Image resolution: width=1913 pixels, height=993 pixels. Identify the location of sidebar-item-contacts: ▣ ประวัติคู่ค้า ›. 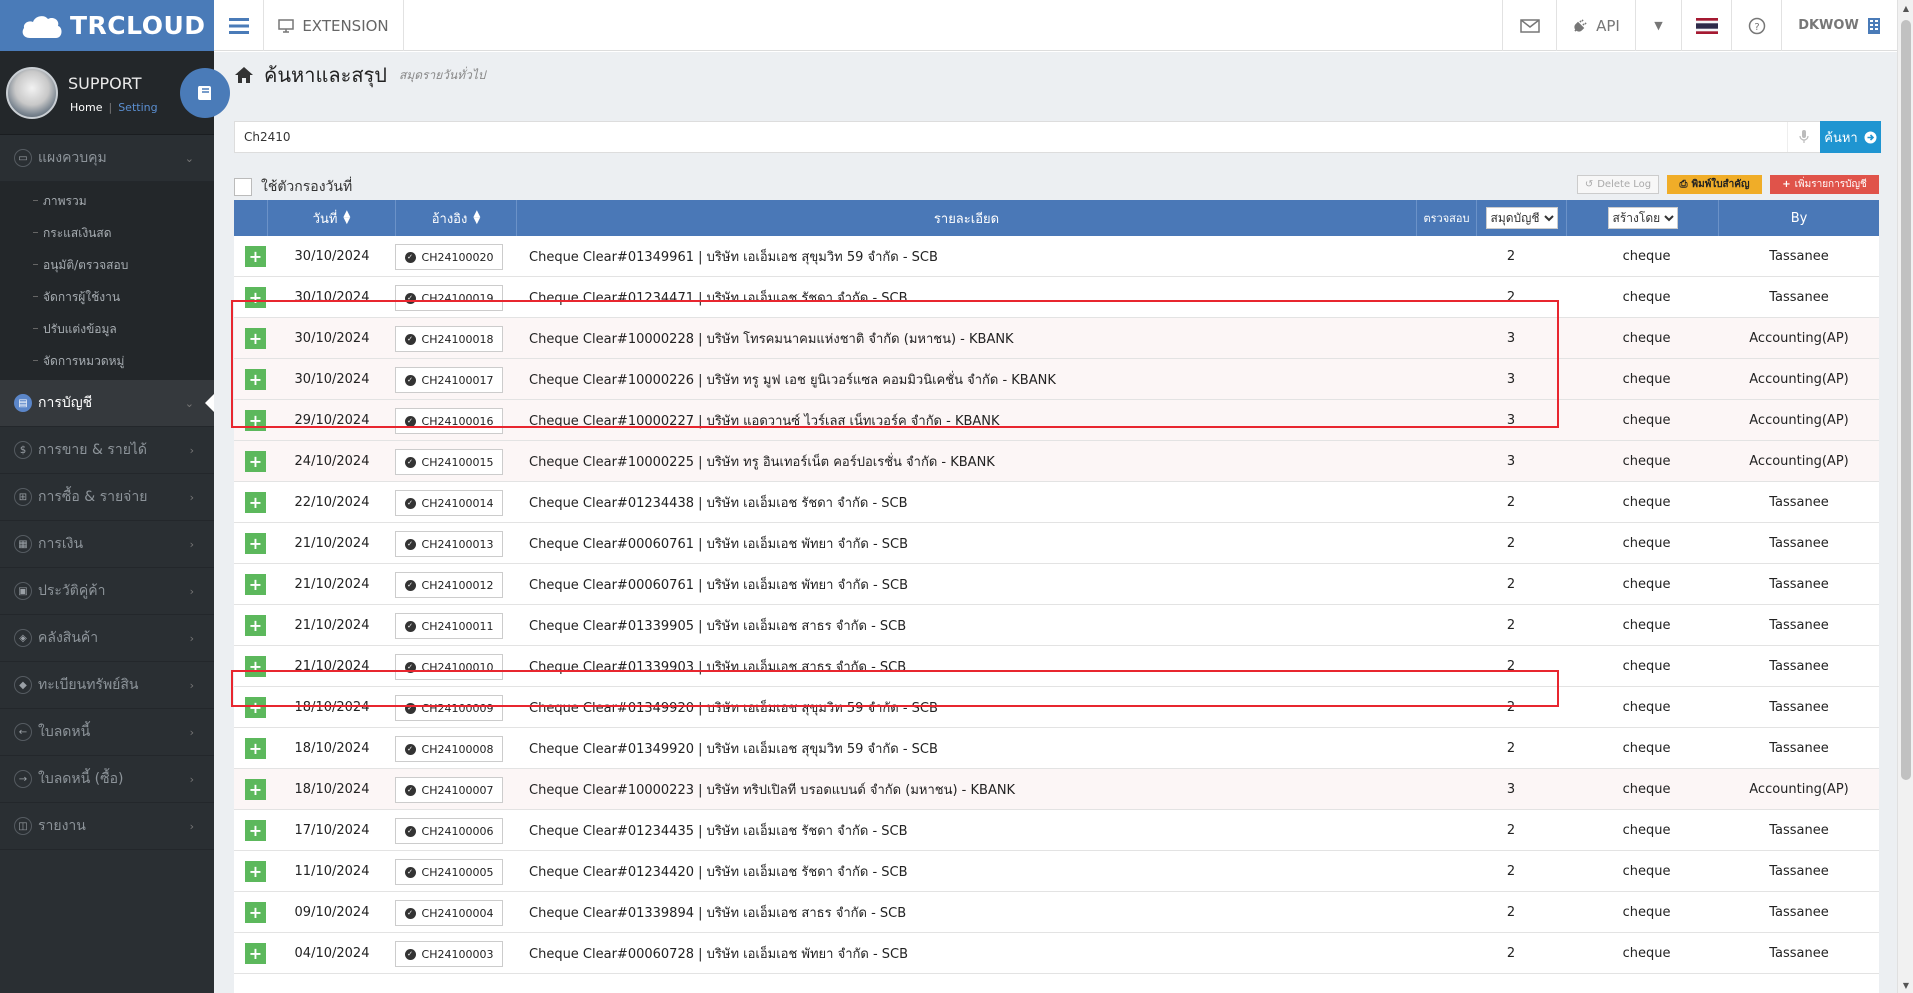
(107, 591).